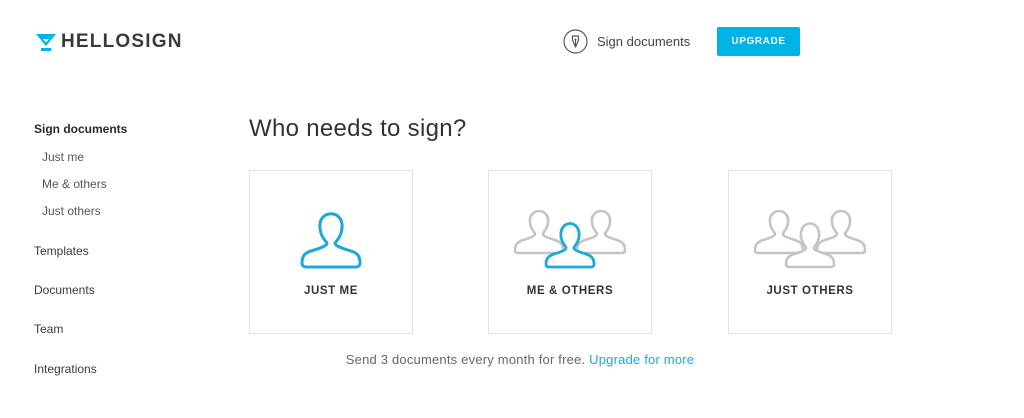  Describe the element at coordinates (810, 291) in the screenshot. I see `card-label-just-others: JUST OTHERS` at that location.